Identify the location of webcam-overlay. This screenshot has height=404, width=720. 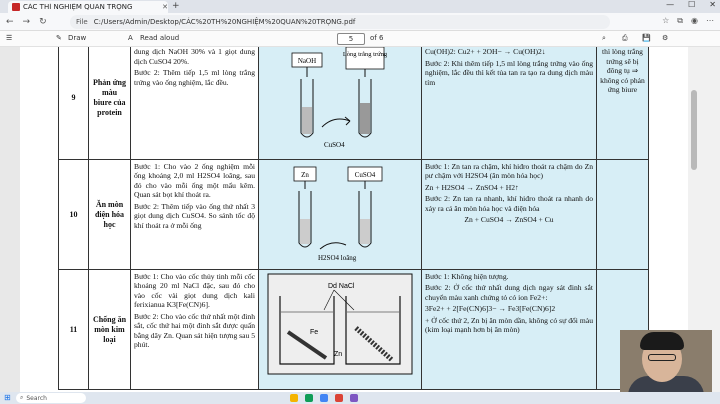
(666, 361).